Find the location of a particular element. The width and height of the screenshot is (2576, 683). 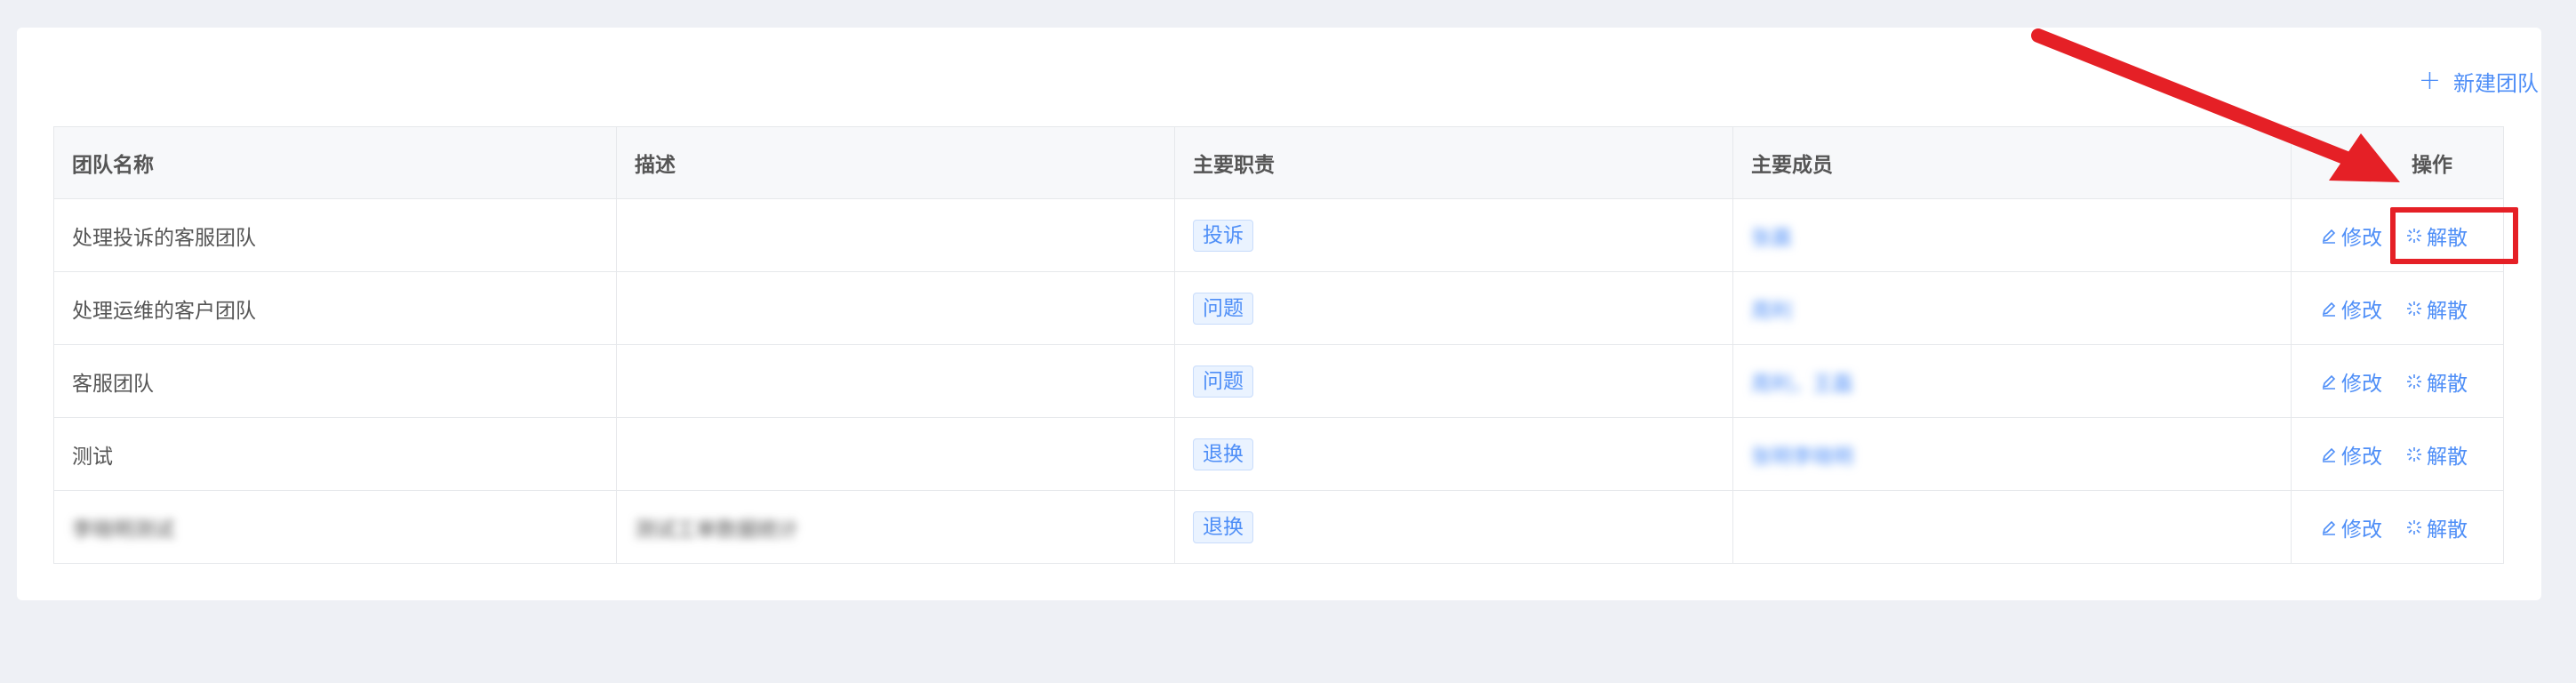

header-duty: 主要职责 is located at coordinates (1453, 162).